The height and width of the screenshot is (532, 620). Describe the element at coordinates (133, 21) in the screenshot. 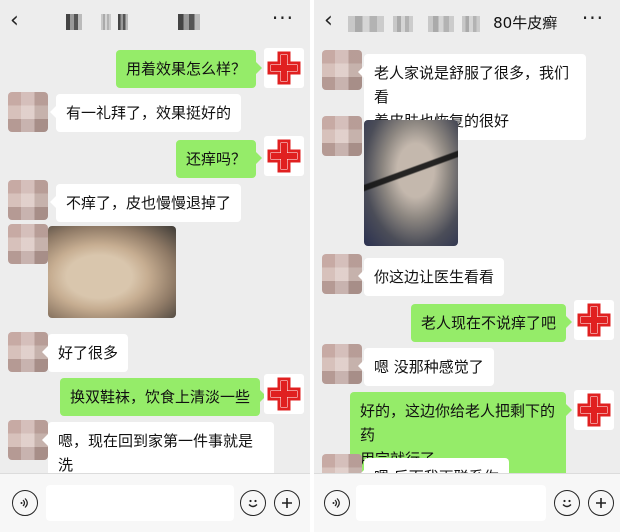

I see `chat-title-redacted` at that location.